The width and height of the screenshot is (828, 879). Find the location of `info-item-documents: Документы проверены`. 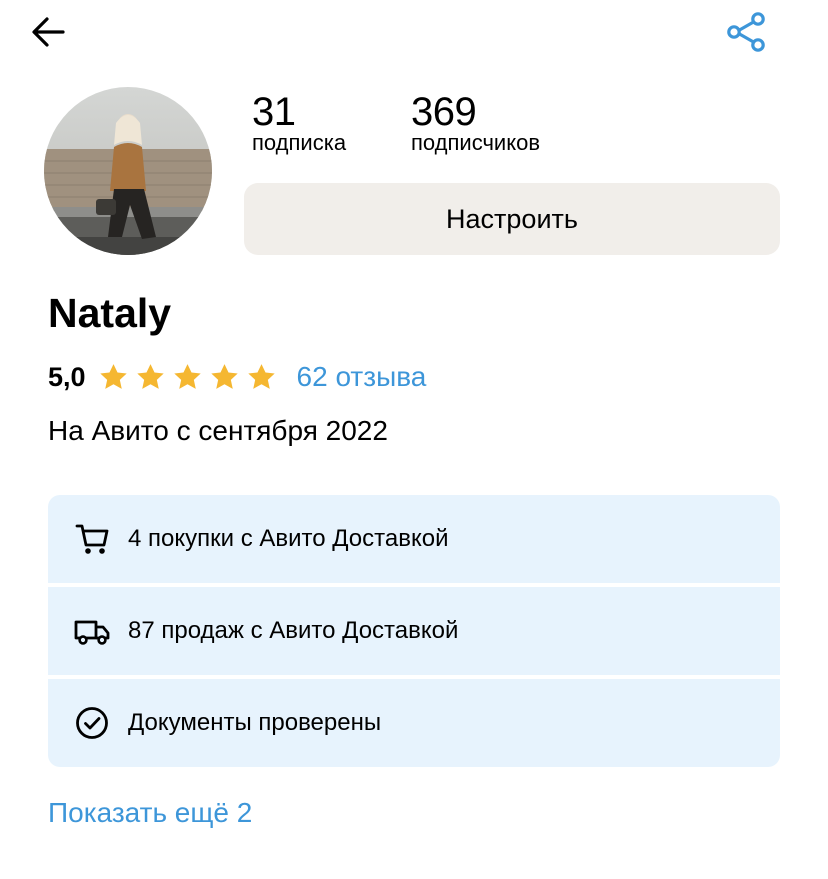

info-item-documents: Документы проверены is located at coordinates (414, 723).